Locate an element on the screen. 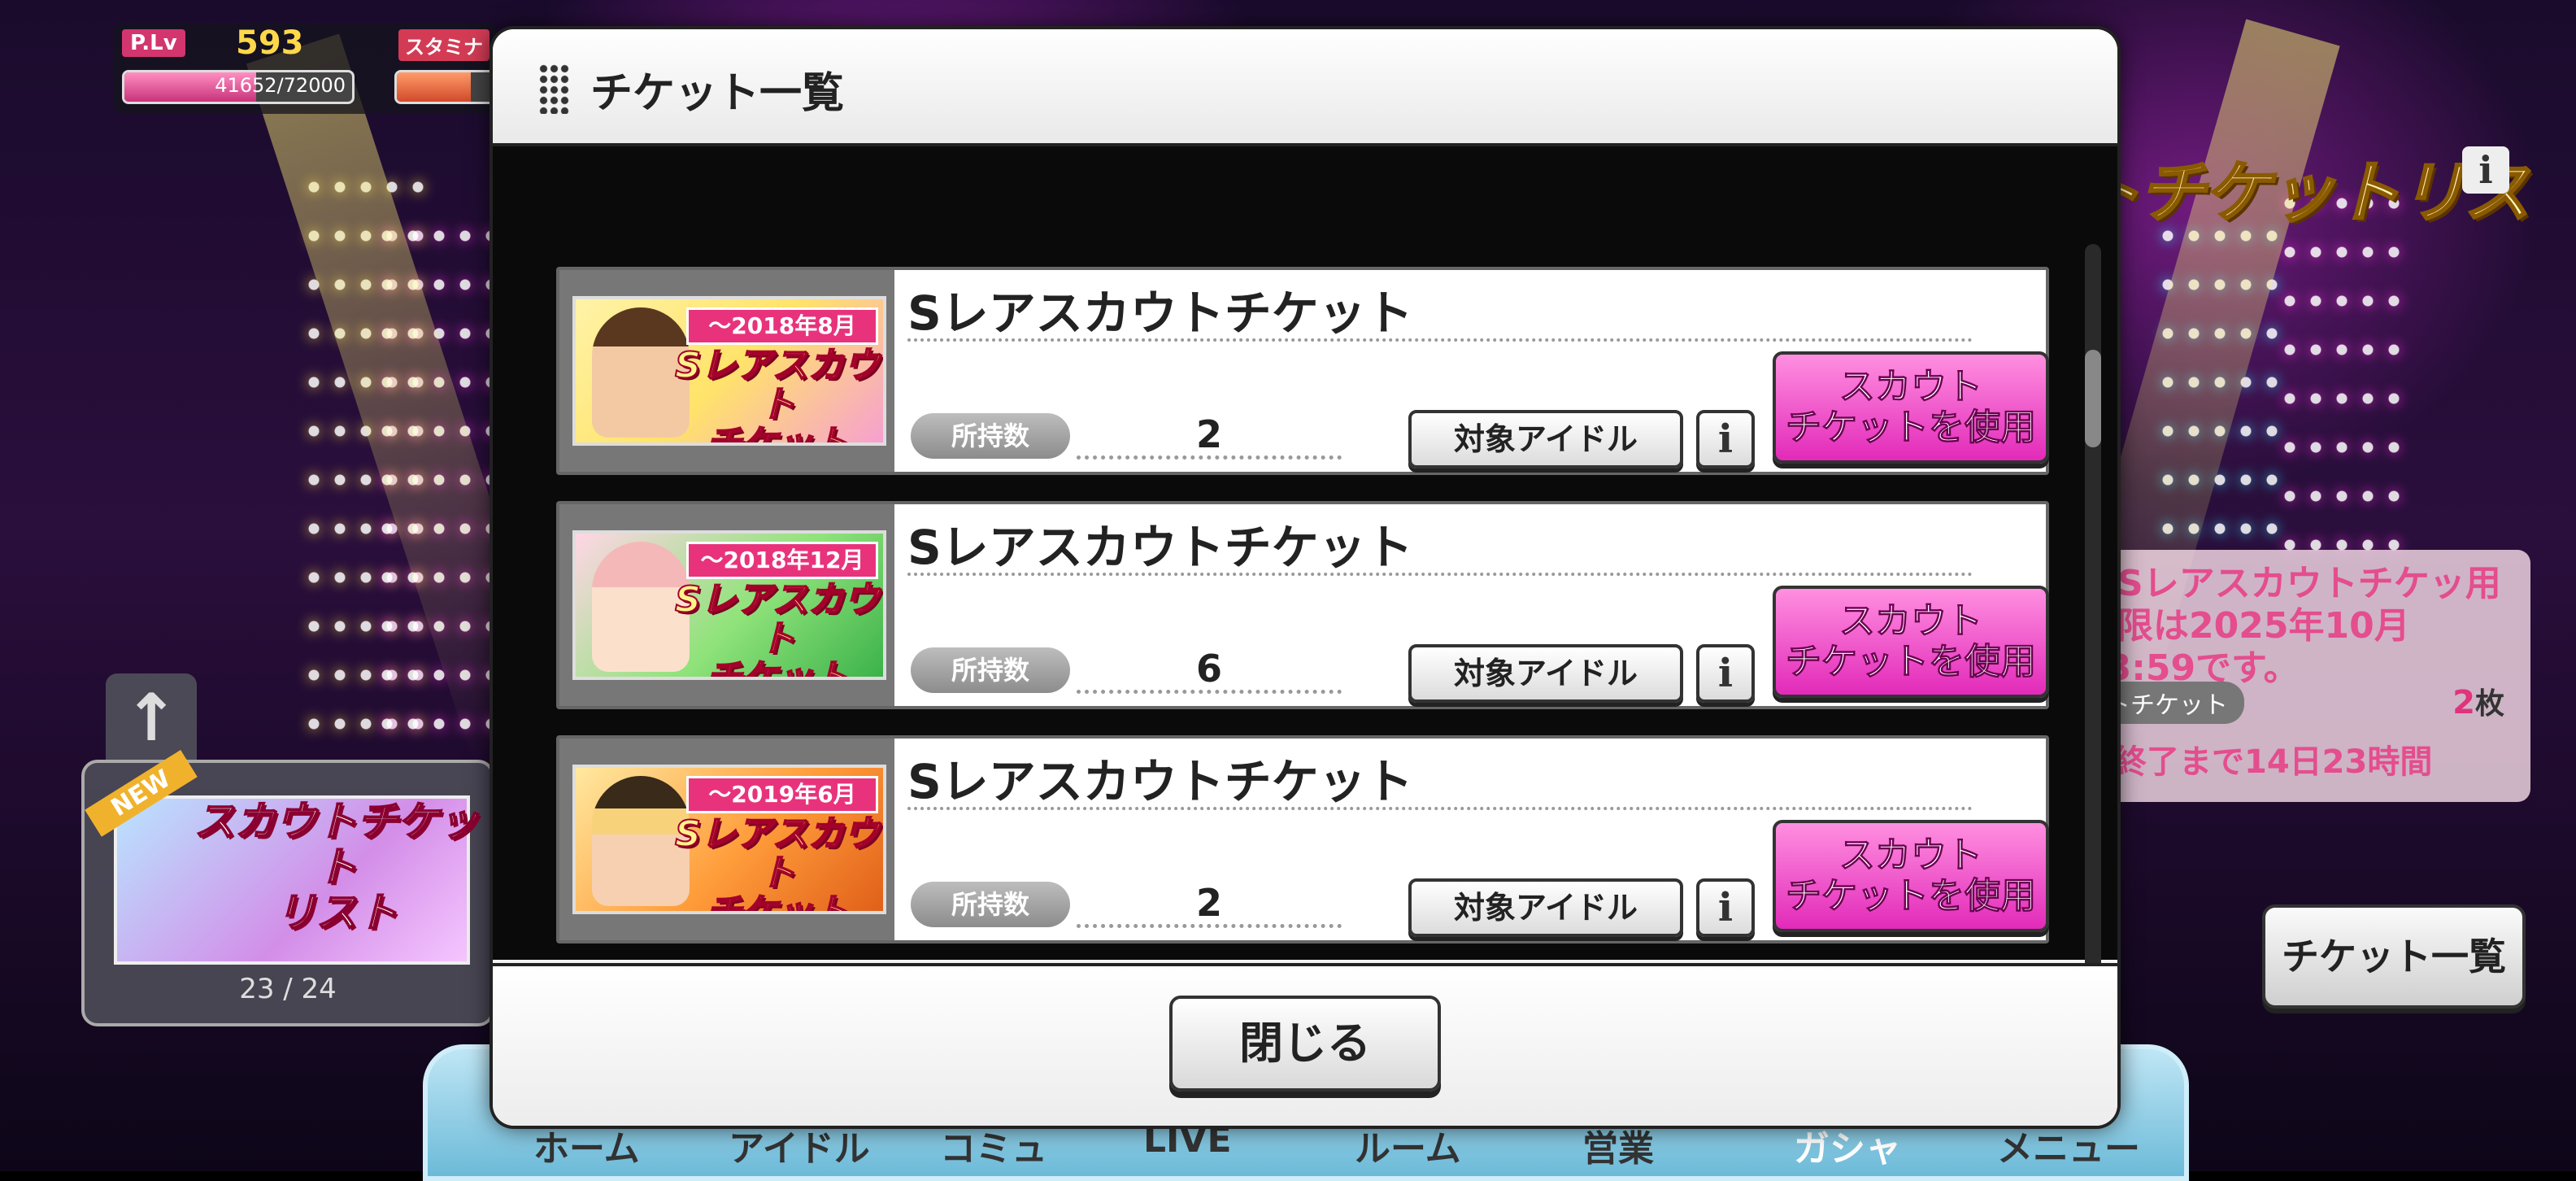 The height and width of the screenshot is (1181, 2576). ticket-thumbnail: ～2018年8月 Sレアスカウト チケット is located at coordinates (729, 371).